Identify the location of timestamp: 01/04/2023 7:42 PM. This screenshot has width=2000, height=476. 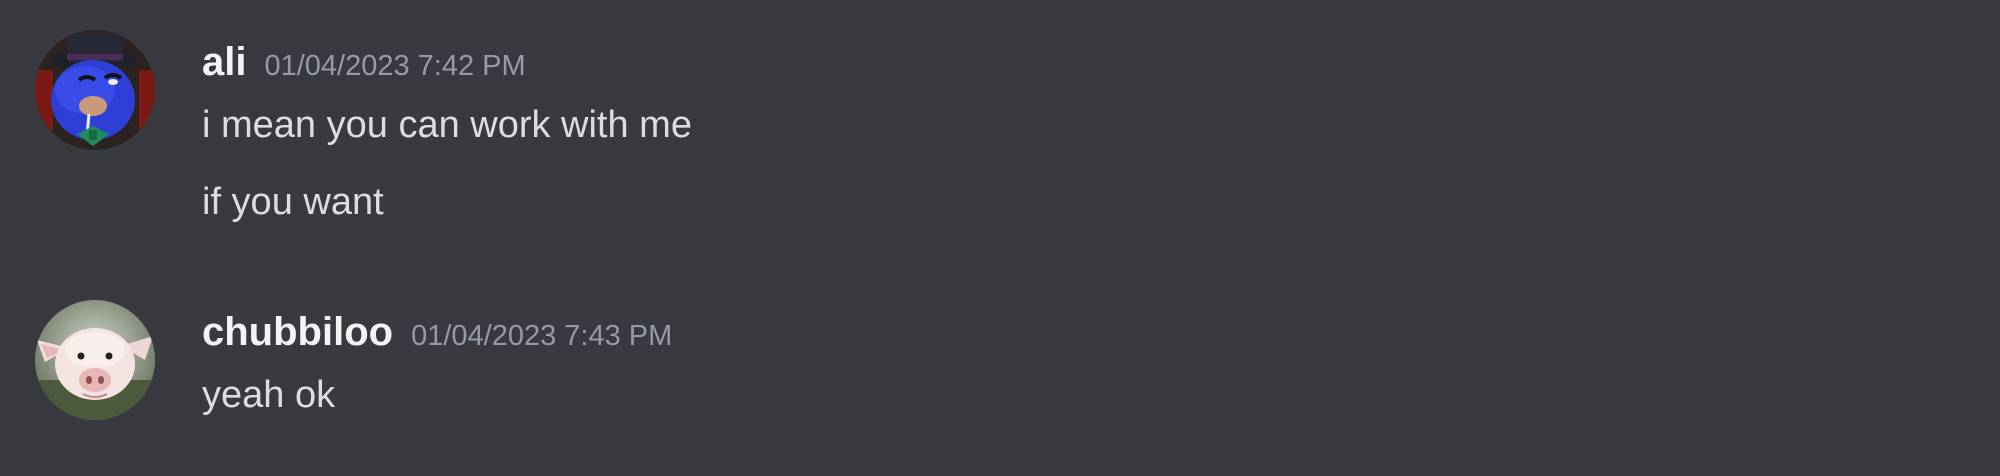
(394, 66).